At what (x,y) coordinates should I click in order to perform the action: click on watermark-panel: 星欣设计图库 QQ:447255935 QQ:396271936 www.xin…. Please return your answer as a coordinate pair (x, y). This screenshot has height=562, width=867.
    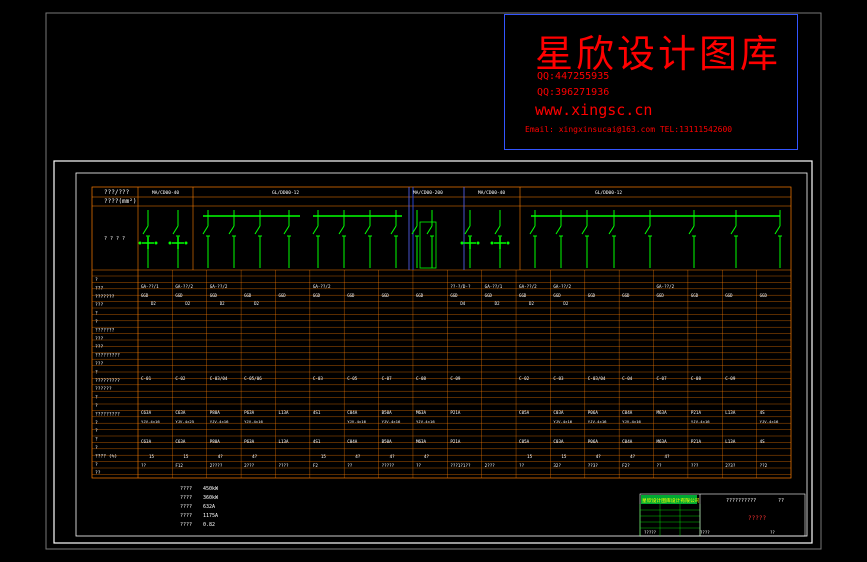
    Looking at the image, I should click on (651, 82).